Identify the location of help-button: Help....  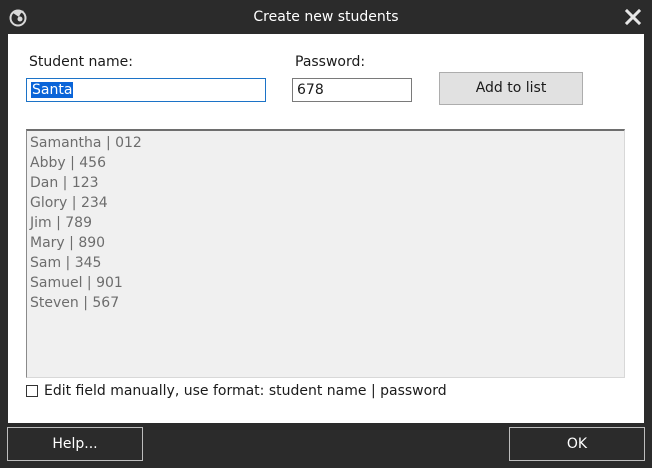
(75, 444).